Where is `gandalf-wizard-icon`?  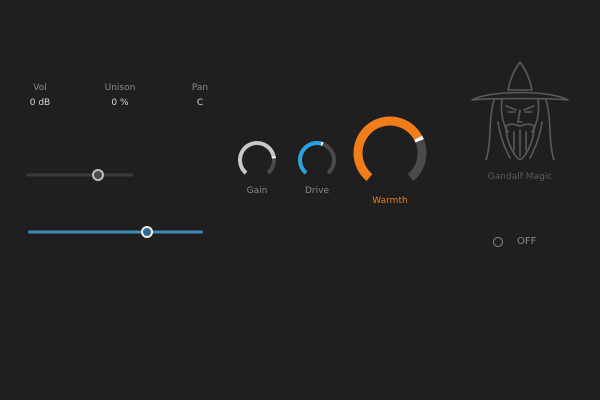 gandalf-wizard-icon is located at coordinates (520, 111).